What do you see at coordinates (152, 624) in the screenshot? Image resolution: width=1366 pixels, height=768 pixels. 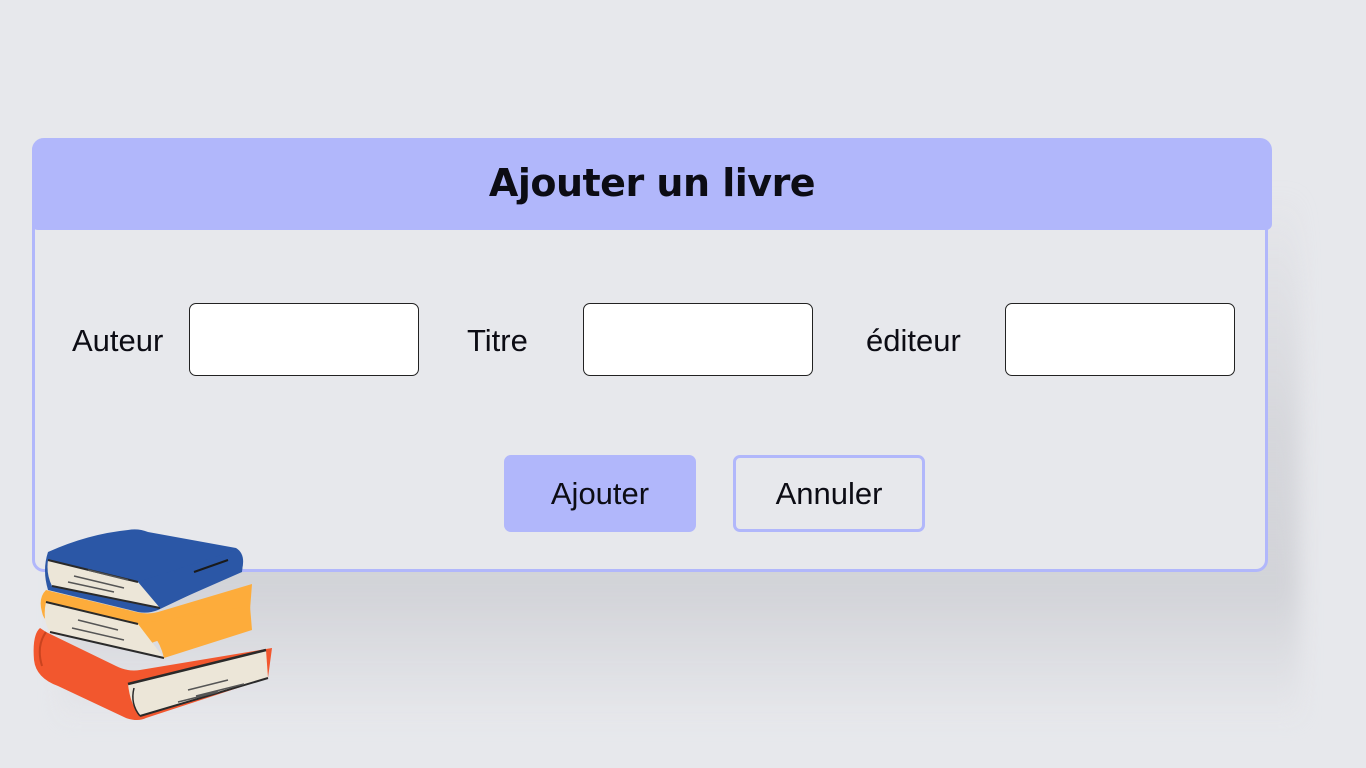 I see `books-stack-icon` at bounding box center [152, 624].